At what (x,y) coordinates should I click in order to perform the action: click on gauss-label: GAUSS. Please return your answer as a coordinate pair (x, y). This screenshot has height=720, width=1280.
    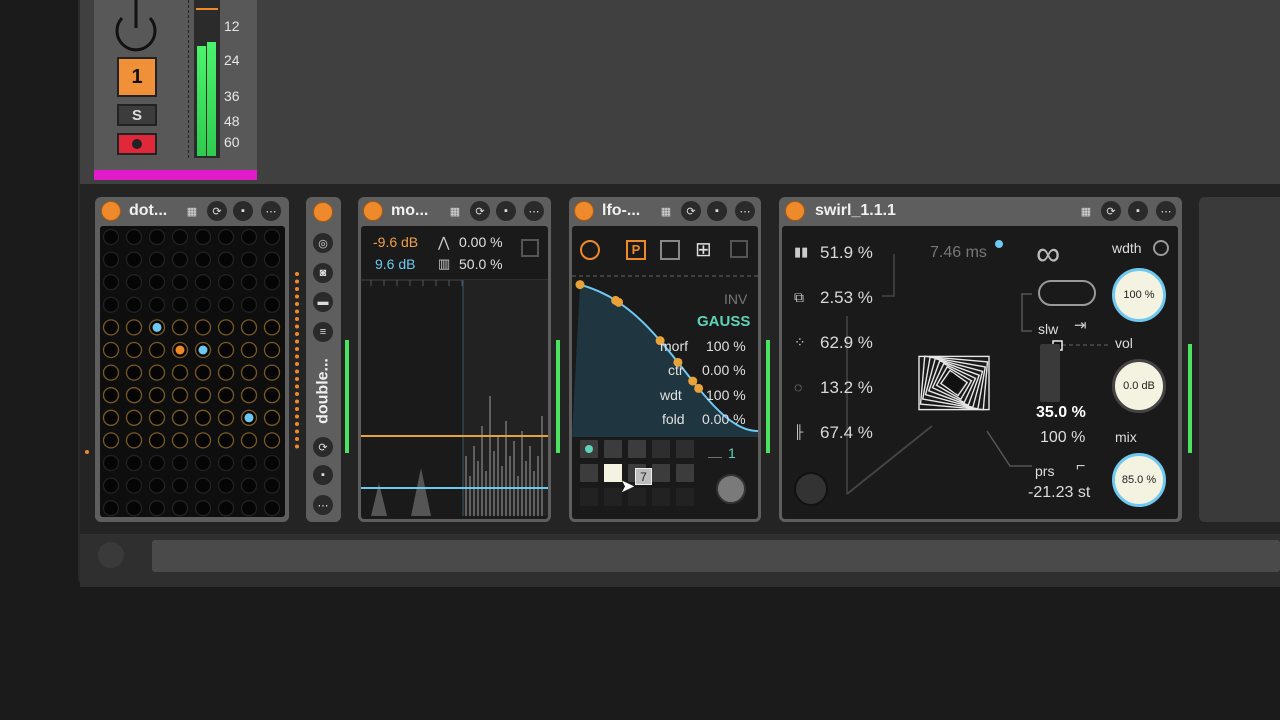
    Looking at the image, I should click on (723, 321).